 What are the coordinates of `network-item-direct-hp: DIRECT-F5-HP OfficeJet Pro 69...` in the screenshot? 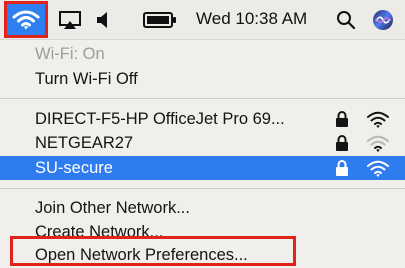 It's located at (202, 119).